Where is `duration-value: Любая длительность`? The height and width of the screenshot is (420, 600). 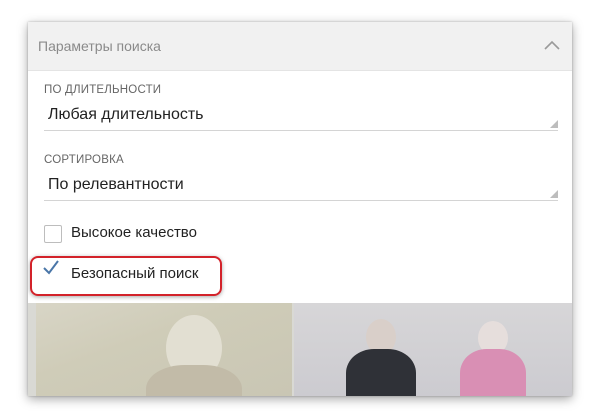
duration-value: Любая длительность is located at coordinates (126, 114).